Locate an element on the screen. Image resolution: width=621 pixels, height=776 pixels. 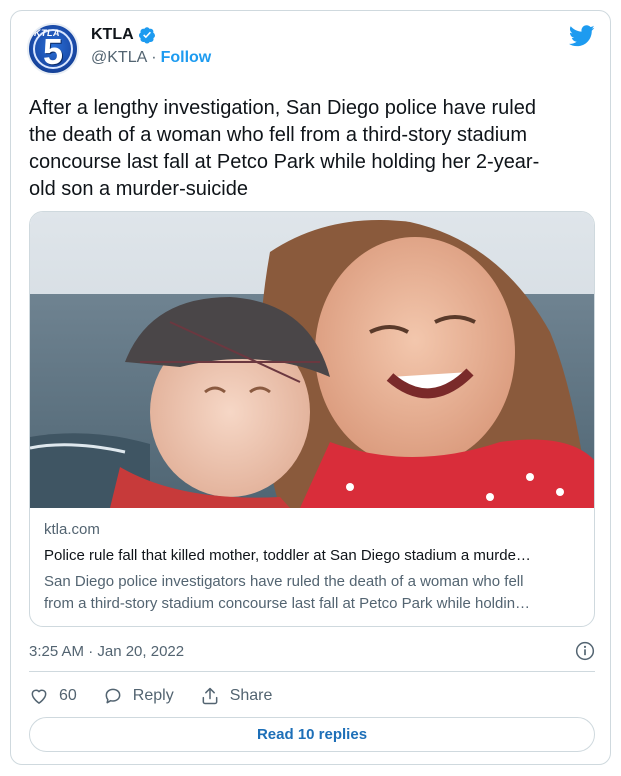
verified-badge-icon is located at coordinates (146, 35).